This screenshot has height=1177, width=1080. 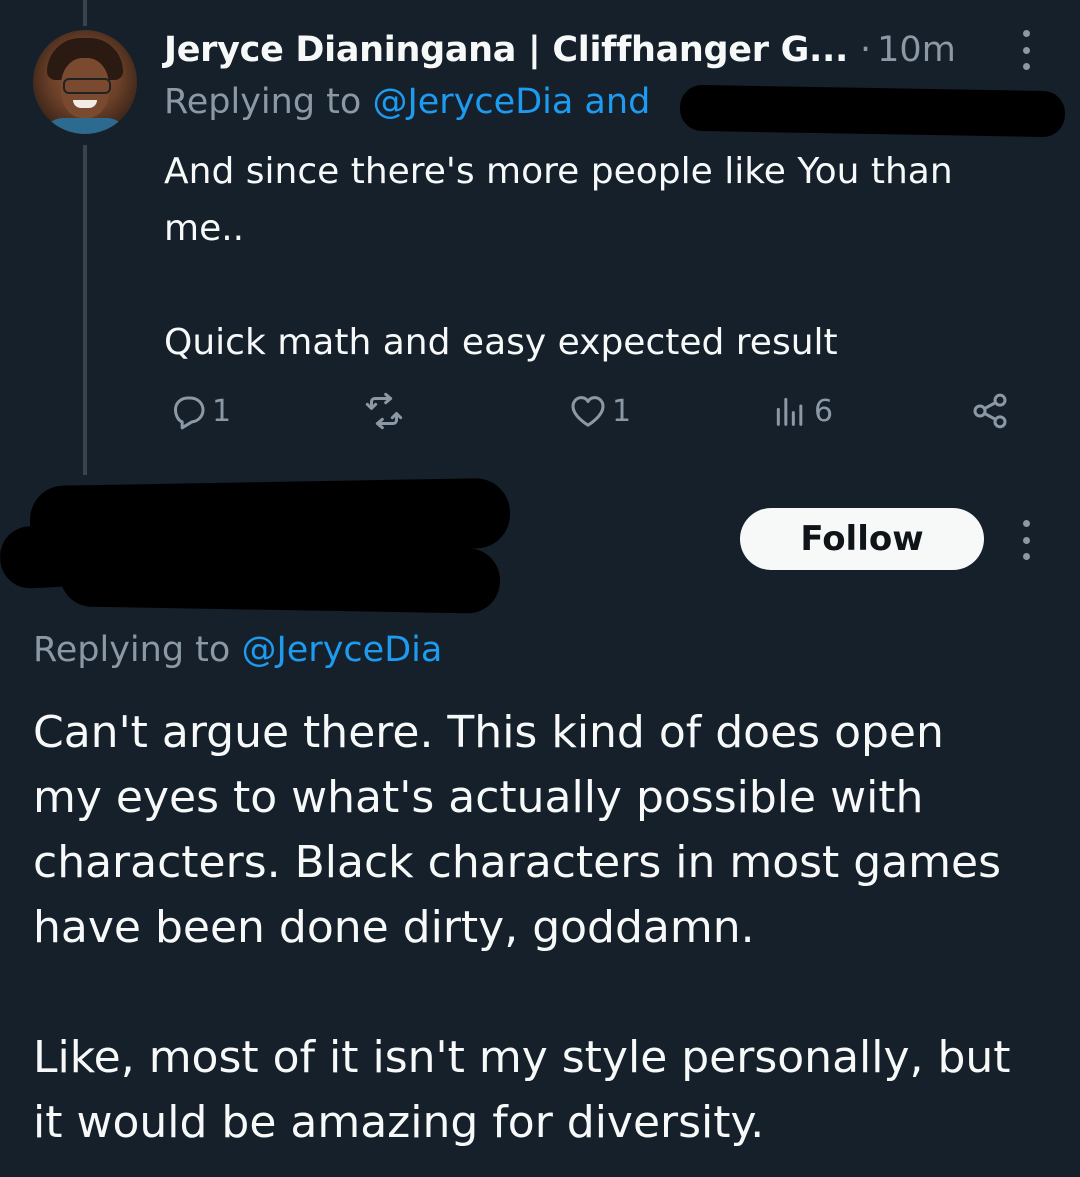 What do you see at coordinates (622, 411) in the screenshot?
I see `like-count: 1` at bounding box center [622, 411].